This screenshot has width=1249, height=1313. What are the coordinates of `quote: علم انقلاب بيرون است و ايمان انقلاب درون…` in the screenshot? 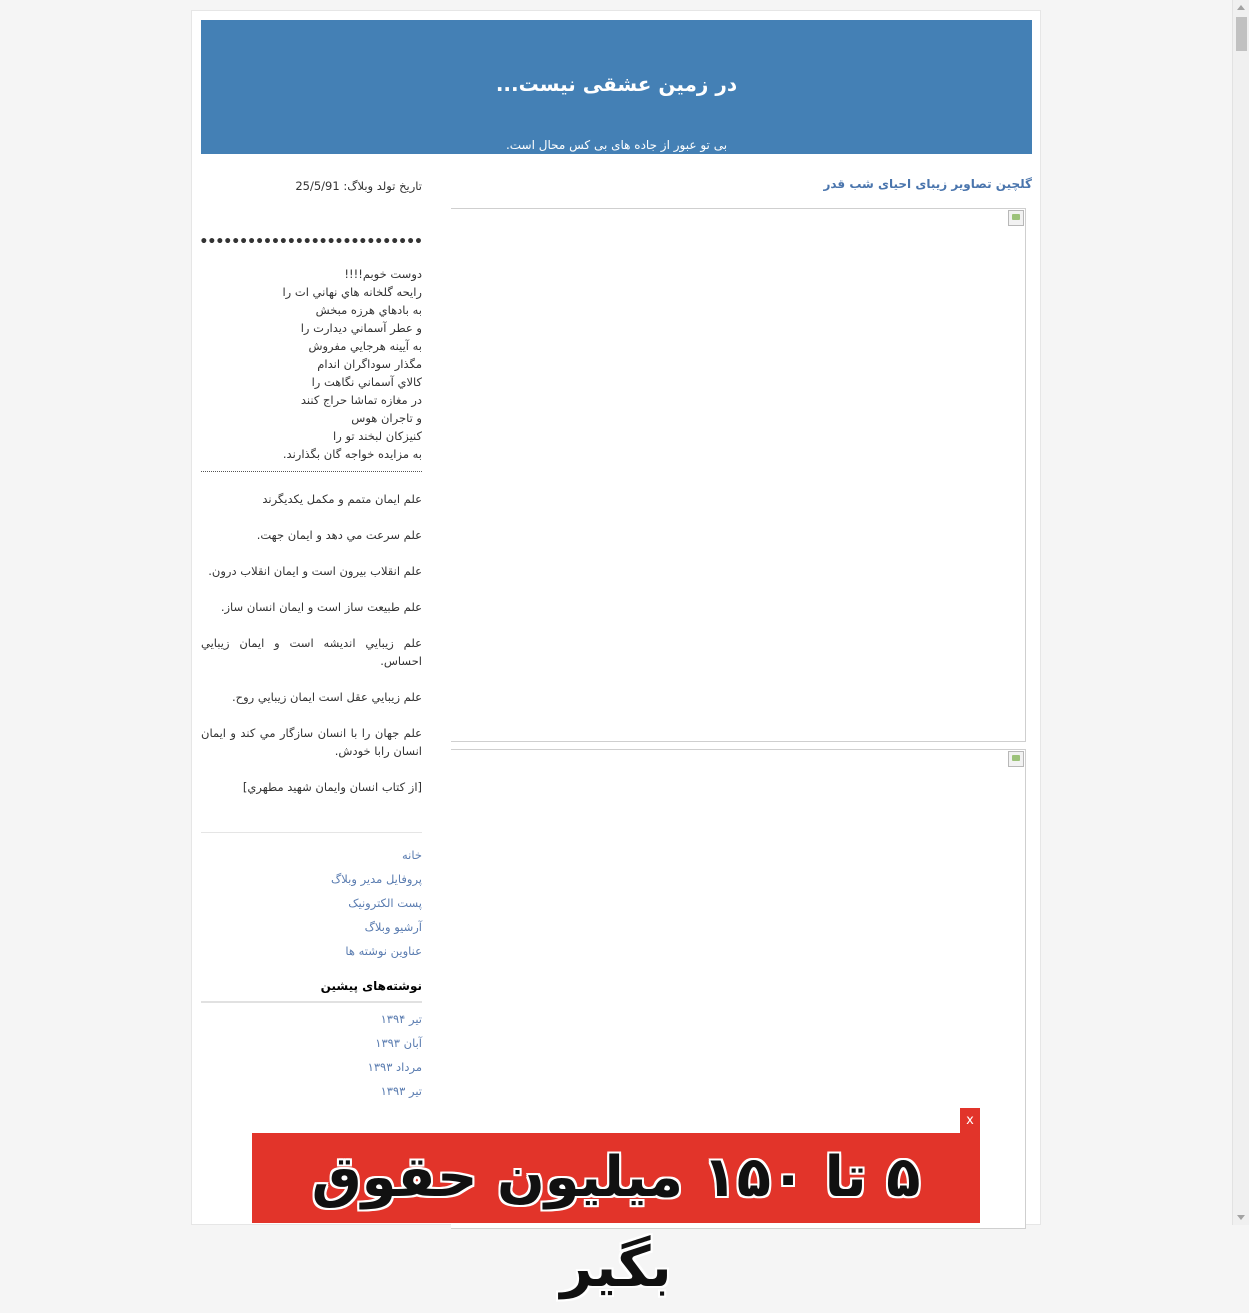 It's located at (315, 571).